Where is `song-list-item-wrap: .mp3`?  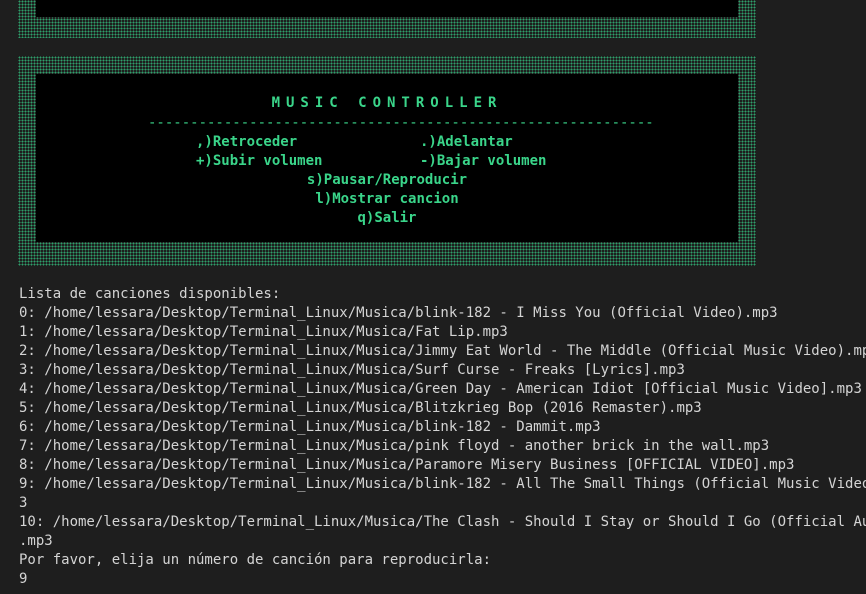
song-list-item-wrap: .mp3 is located at coordinates (36, 541).